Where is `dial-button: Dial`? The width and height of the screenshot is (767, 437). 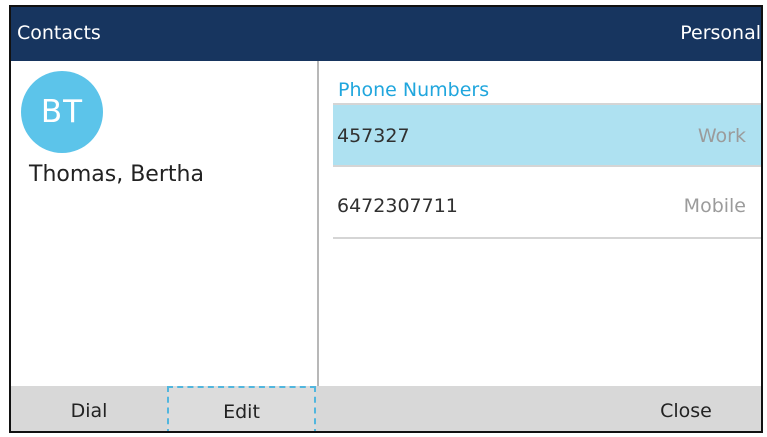 dial-button: Dial is located at coordinates (89, 408).